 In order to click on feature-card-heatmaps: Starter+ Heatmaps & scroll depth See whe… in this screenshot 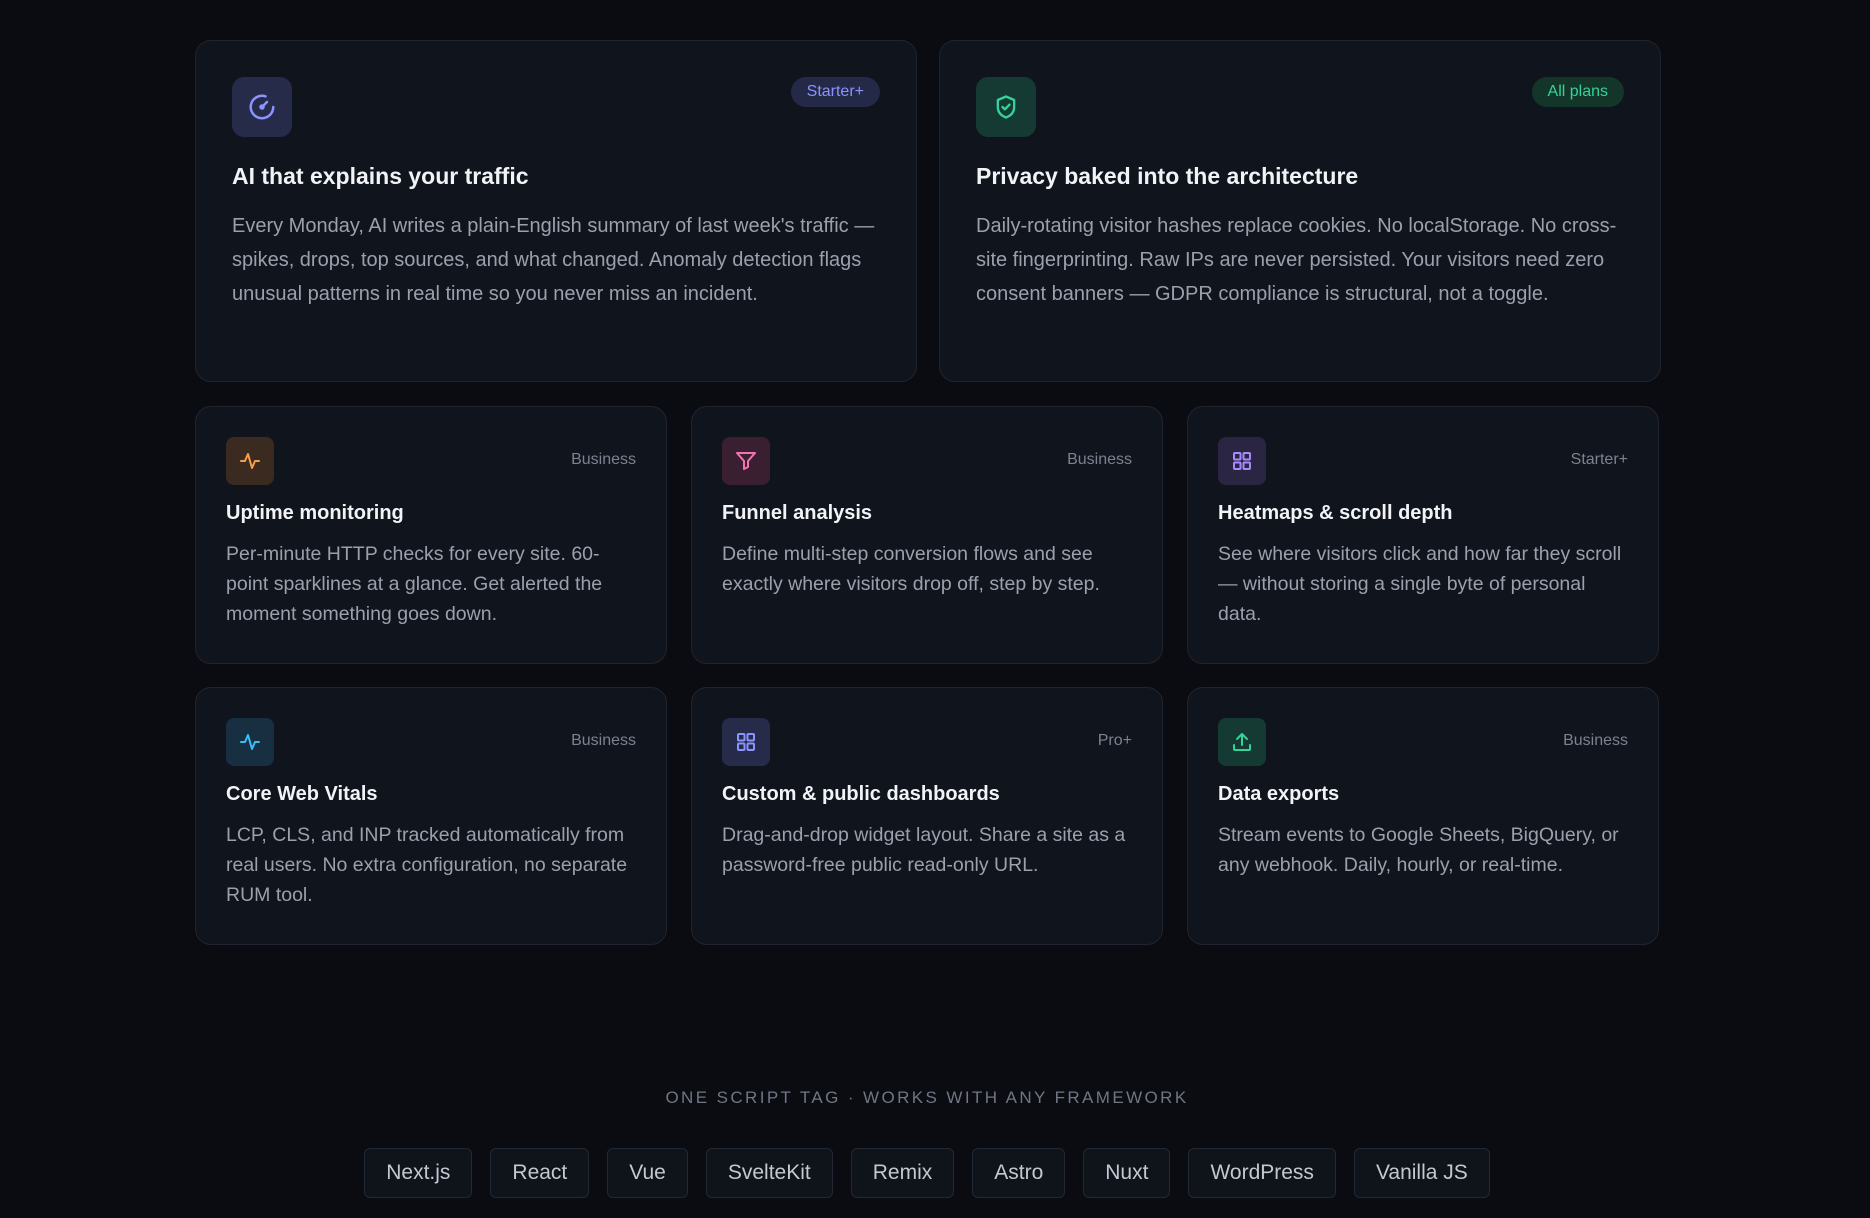, I will do `click(1423, 535)`.